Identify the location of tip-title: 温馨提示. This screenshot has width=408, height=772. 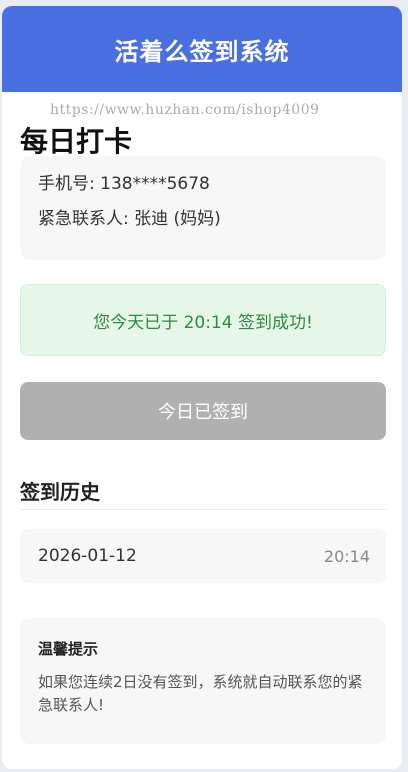
(68, 649).